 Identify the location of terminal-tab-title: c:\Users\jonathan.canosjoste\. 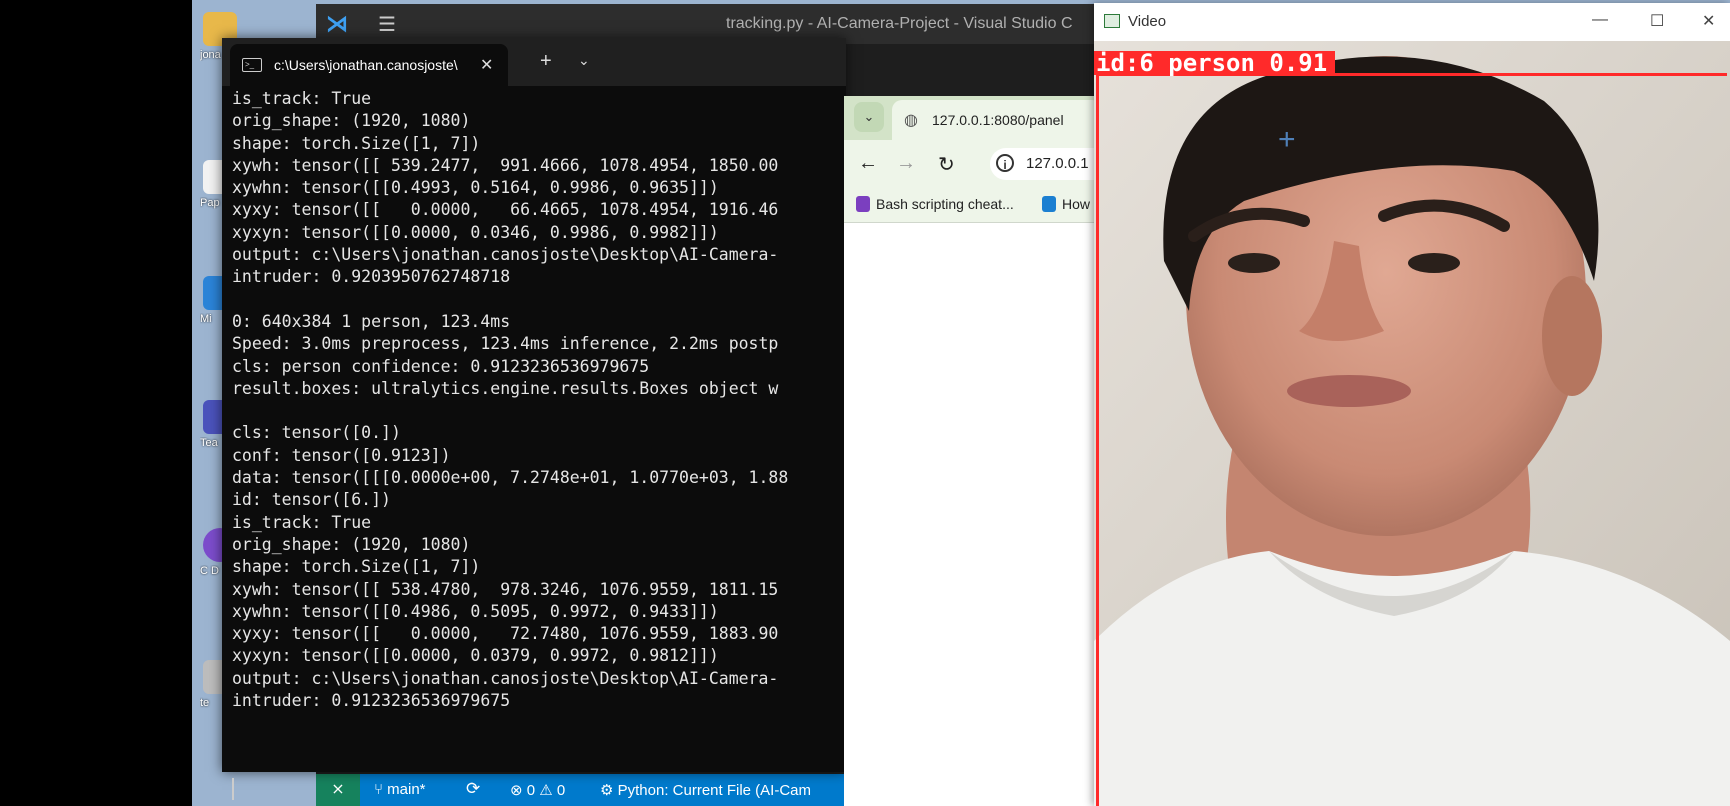
(366, 65).